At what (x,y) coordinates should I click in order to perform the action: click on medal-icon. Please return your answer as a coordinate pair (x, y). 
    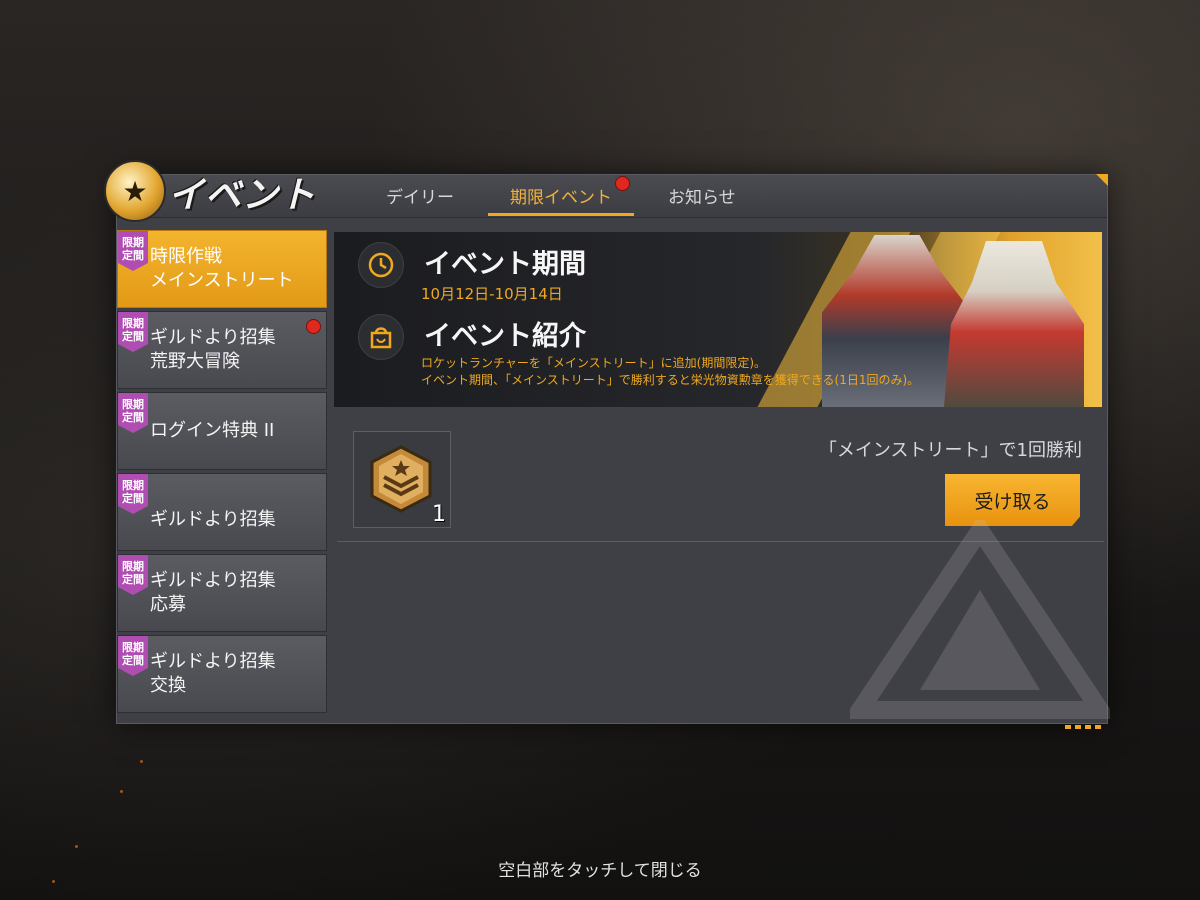
    Looking at the image, I should click on (401, 479).